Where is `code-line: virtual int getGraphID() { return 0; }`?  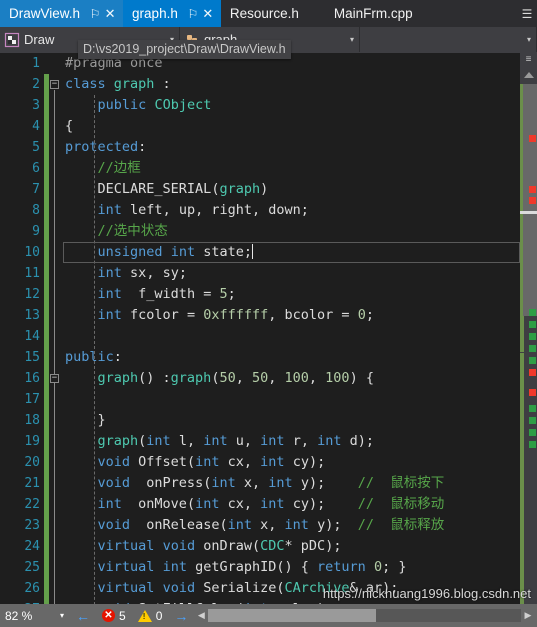 code-line: virtual int getGraphID() { return 0; } is located at coordinates (291, 567).